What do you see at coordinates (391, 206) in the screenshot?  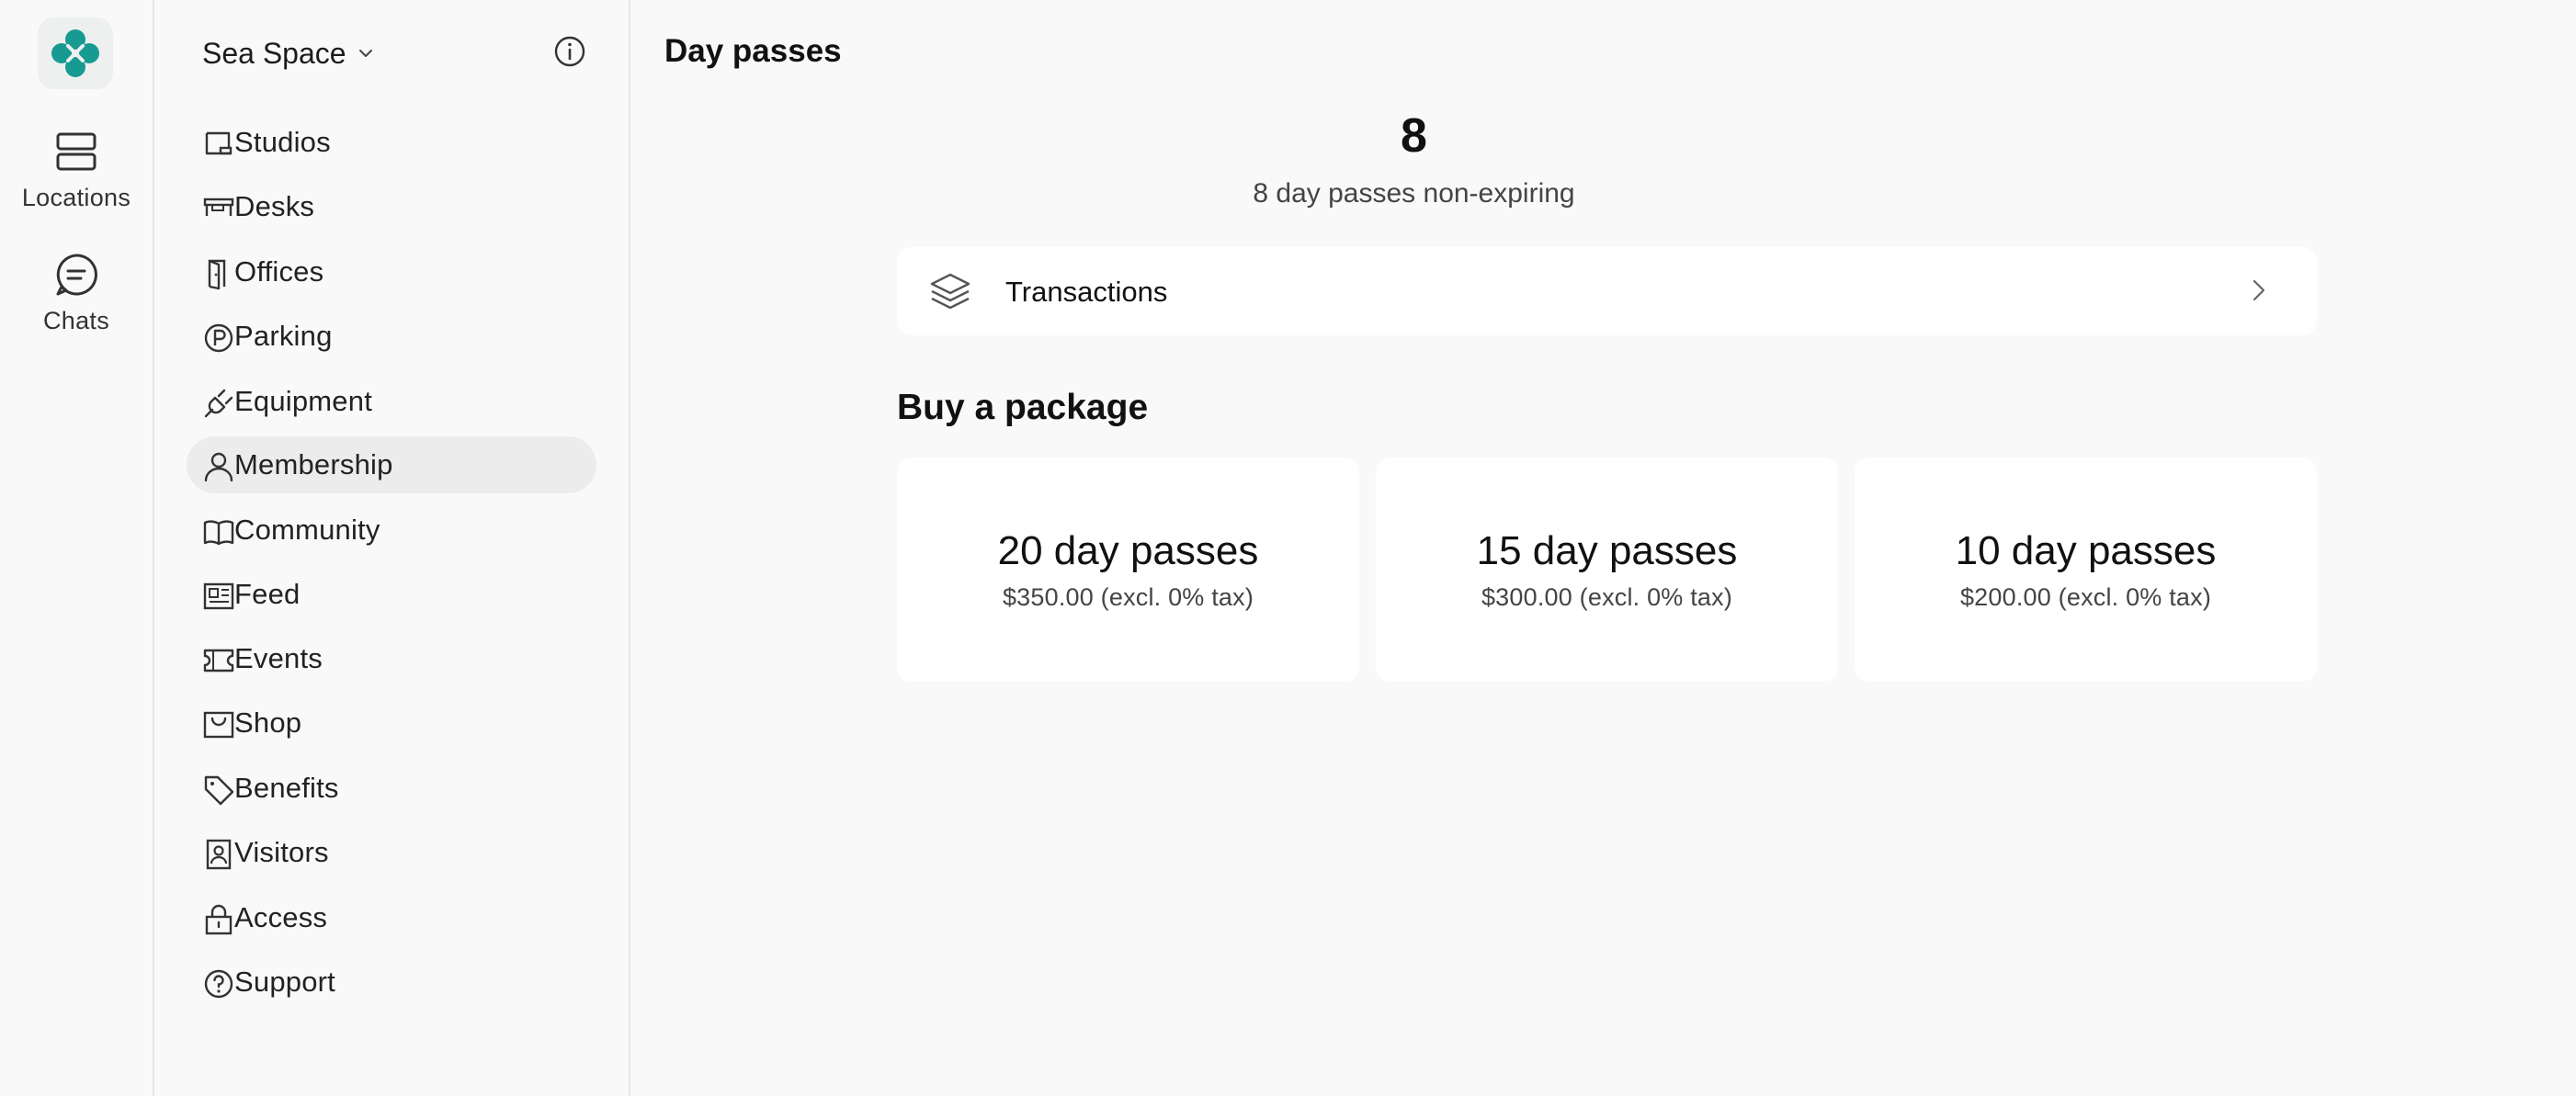 I see `sidebar-item-desks: Desks` at bounding box center [391, 206].